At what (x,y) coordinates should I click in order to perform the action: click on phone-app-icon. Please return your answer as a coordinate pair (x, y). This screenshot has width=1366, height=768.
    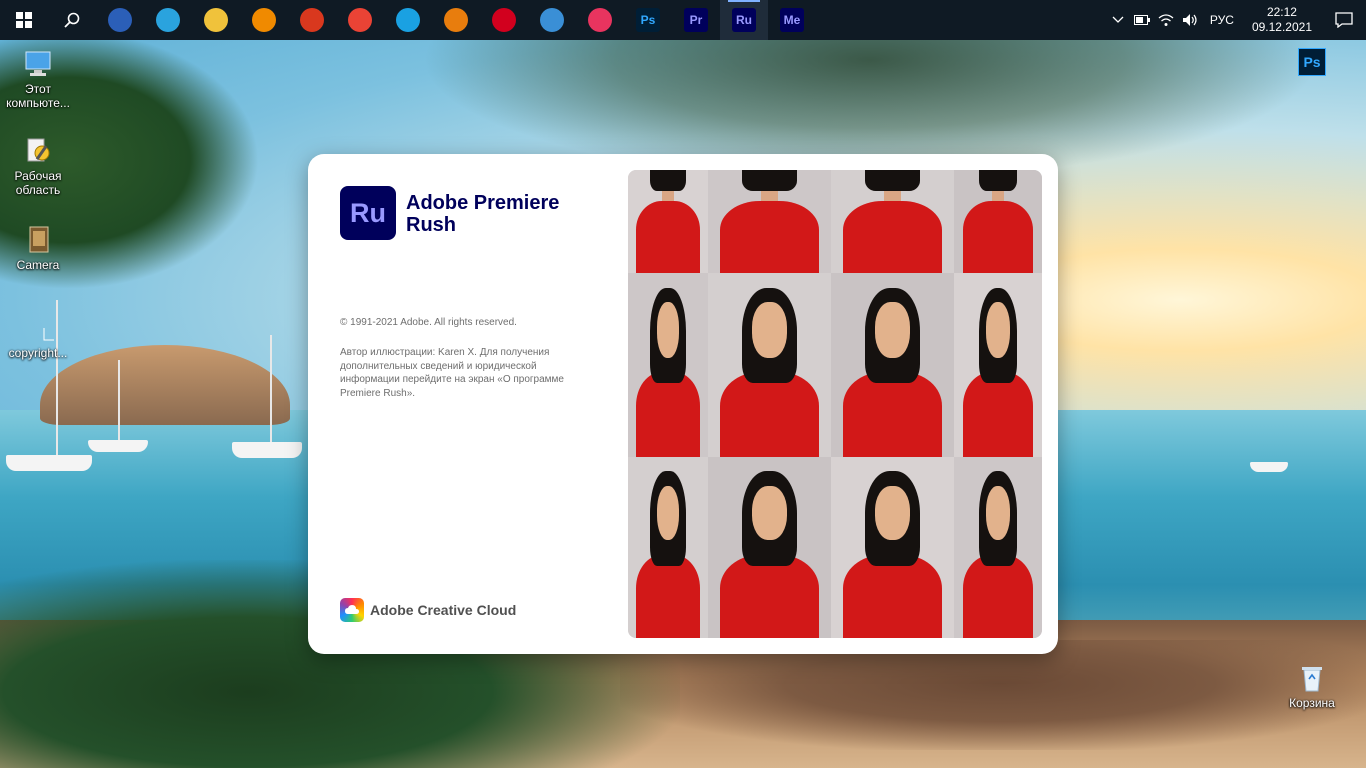
    Looking at the image, I should click on (312, 20).